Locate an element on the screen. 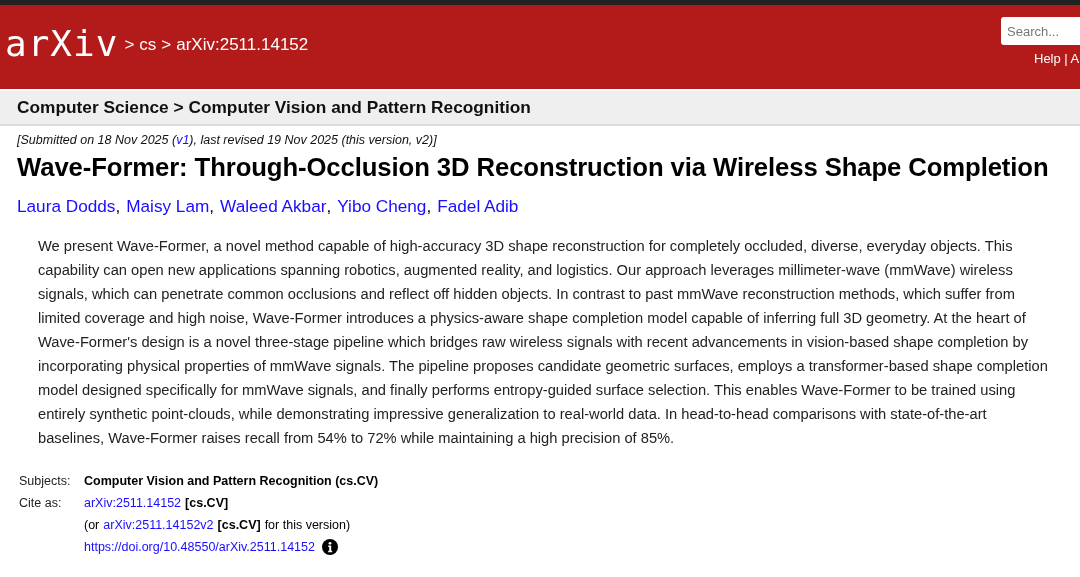 The image size is (1080, 577). citation-link: arXiv:2511.14152v2 is located at coordinates (158, 525).